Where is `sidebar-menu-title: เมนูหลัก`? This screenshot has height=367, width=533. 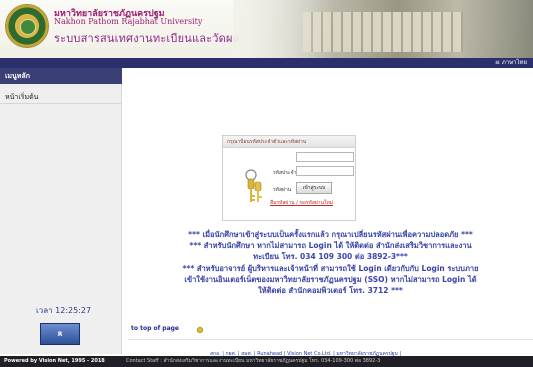
sidebar-menu-title: เมนูหลัก is located at coordinates (61, 76).